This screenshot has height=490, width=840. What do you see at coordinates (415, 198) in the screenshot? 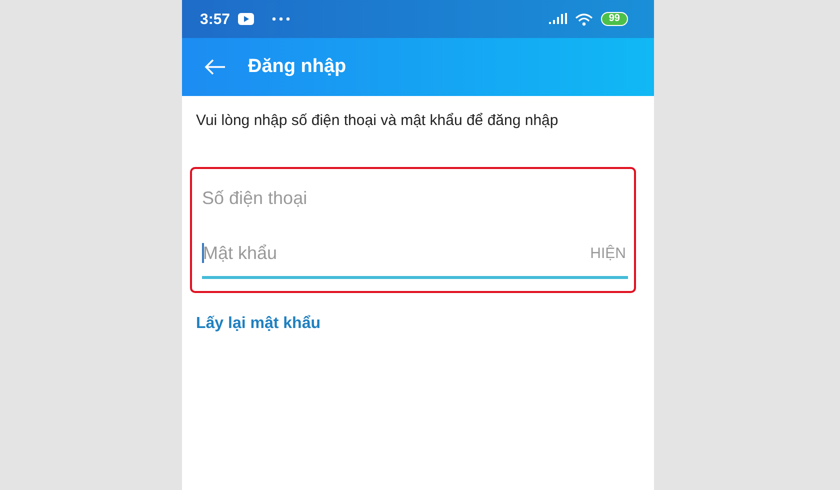
I see `input-field: Số điện thoại` at bounding box center [415, 198].